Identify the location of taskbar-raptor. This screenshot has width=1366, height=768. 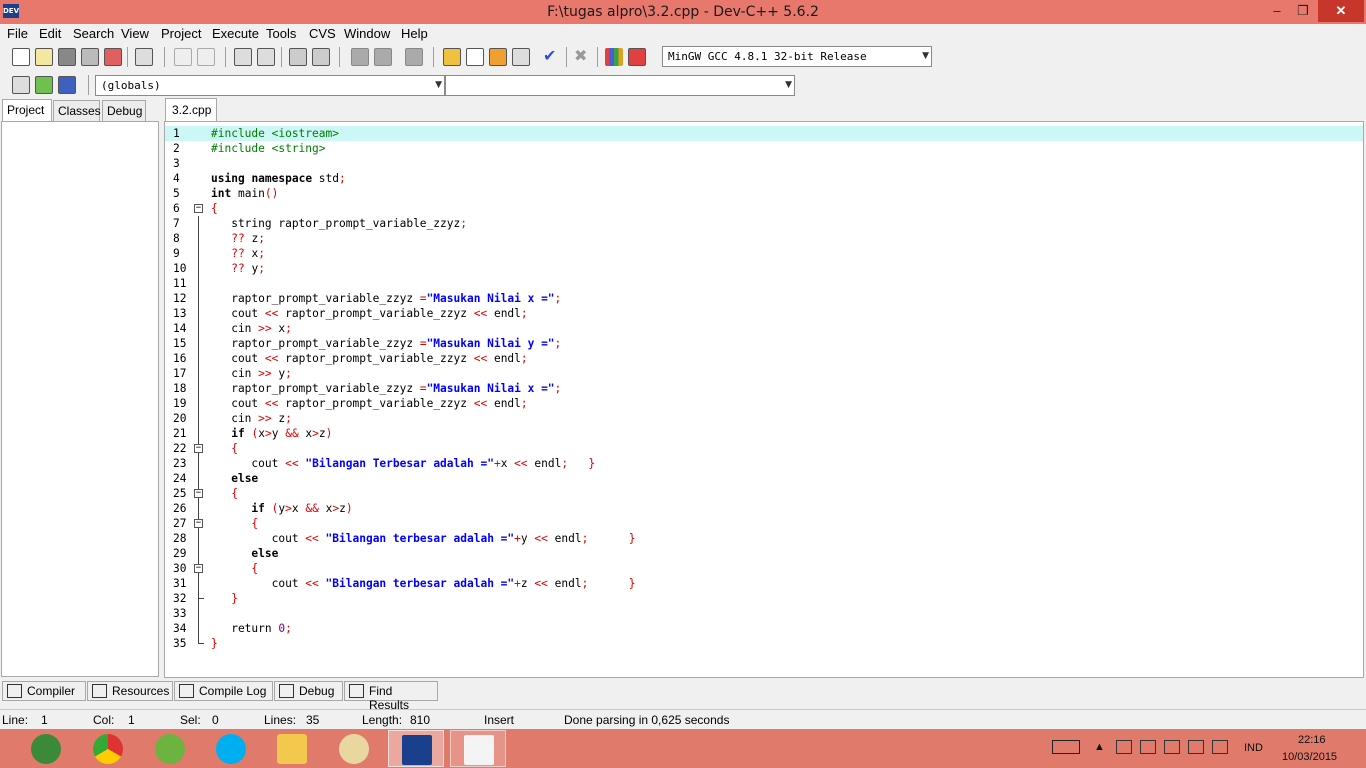
(478, 748).